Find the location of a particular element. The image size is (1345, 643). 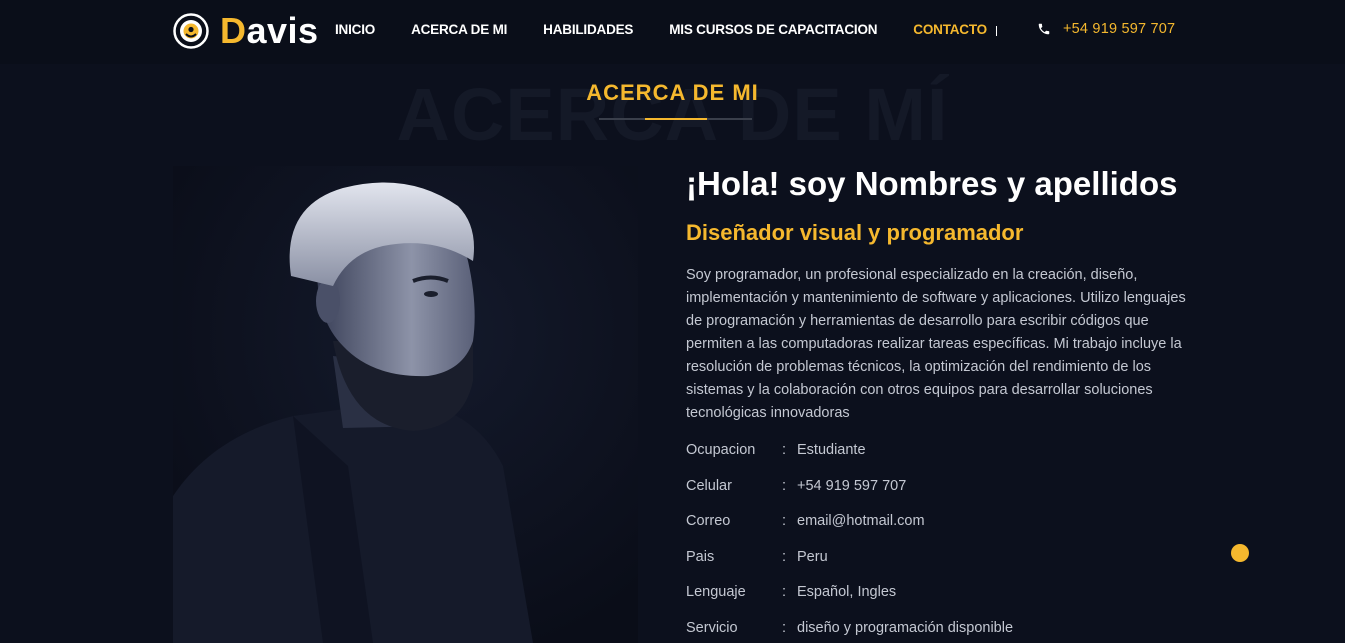

nav-item-cursos: MIS CURSOS DE CAPACITACION is located at coordinates (773, 29).